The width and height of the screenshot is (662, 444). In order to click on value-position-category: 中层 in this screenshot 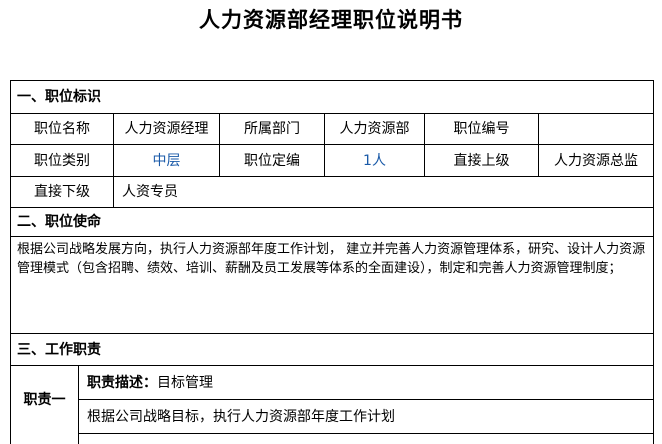, I will do `click(166, 160)`.